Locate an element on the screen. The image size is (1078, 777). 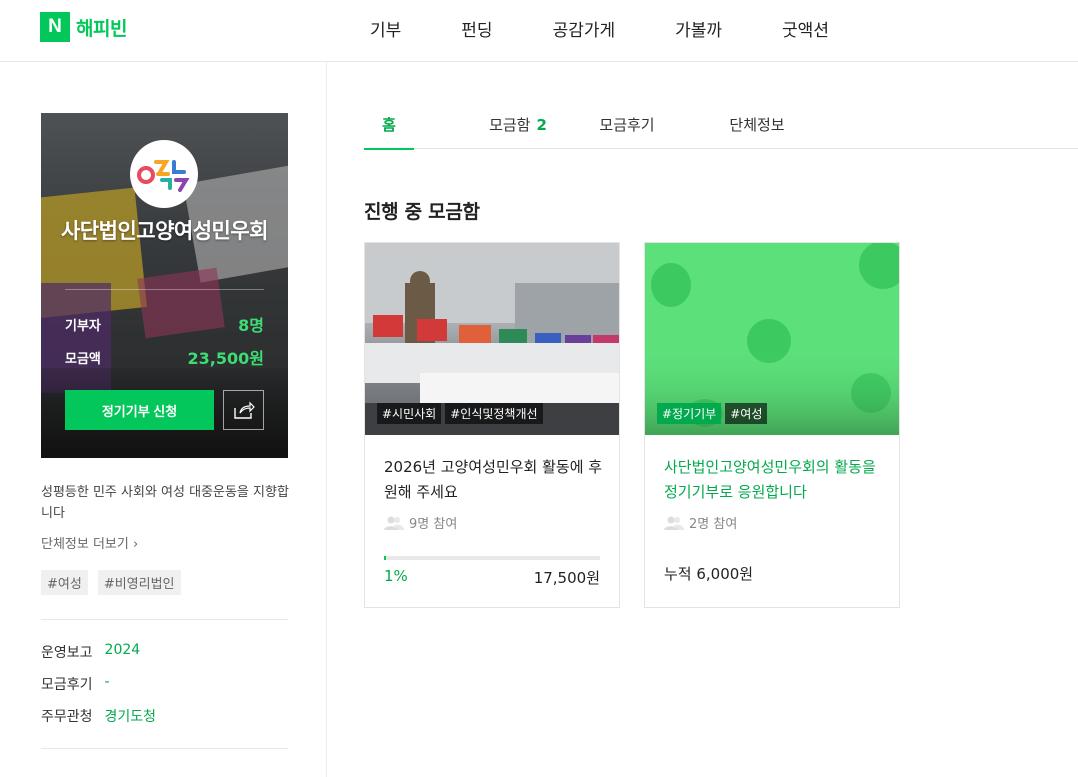
tab-label: 모금함 is located at coordinates (510, 125).